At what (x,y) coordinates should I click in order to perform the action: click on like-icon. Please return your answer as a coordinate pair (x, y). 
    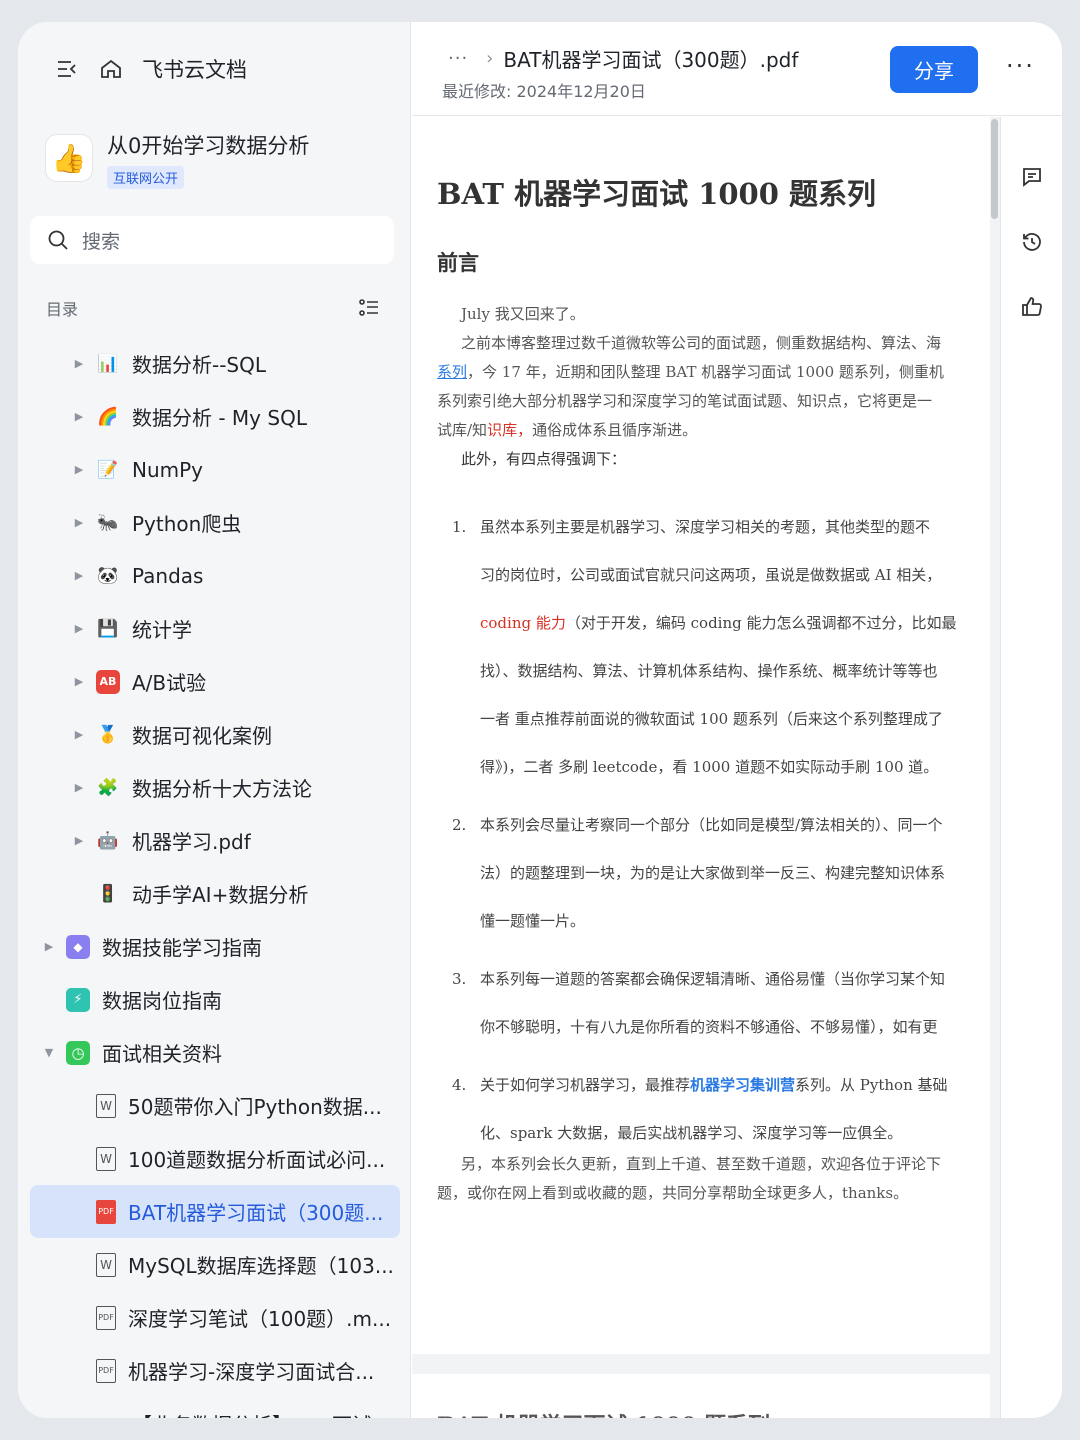
    Looking at the image, I should click on (1032, 307).